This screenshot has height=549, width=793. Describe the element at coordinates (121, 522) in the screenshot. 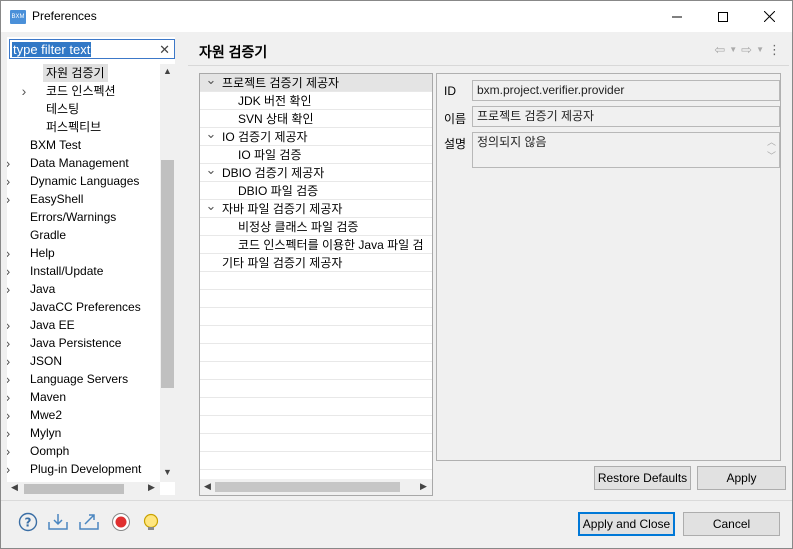

I see `record-icon` at that location.